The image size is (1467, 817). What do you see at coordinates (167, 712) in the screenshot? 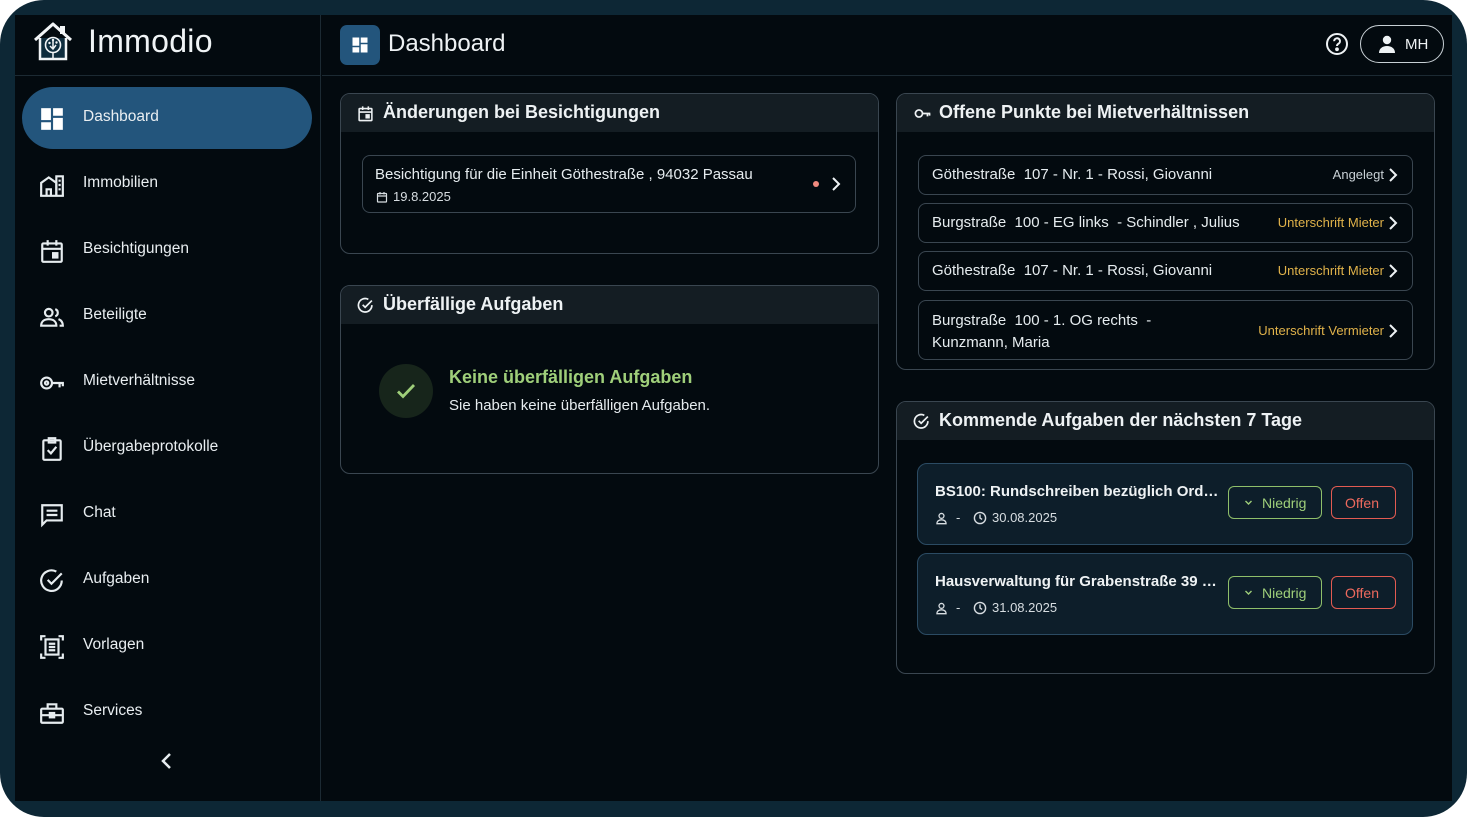
I see `sidebar-item-services: Services` at bounding box center [167, 712].